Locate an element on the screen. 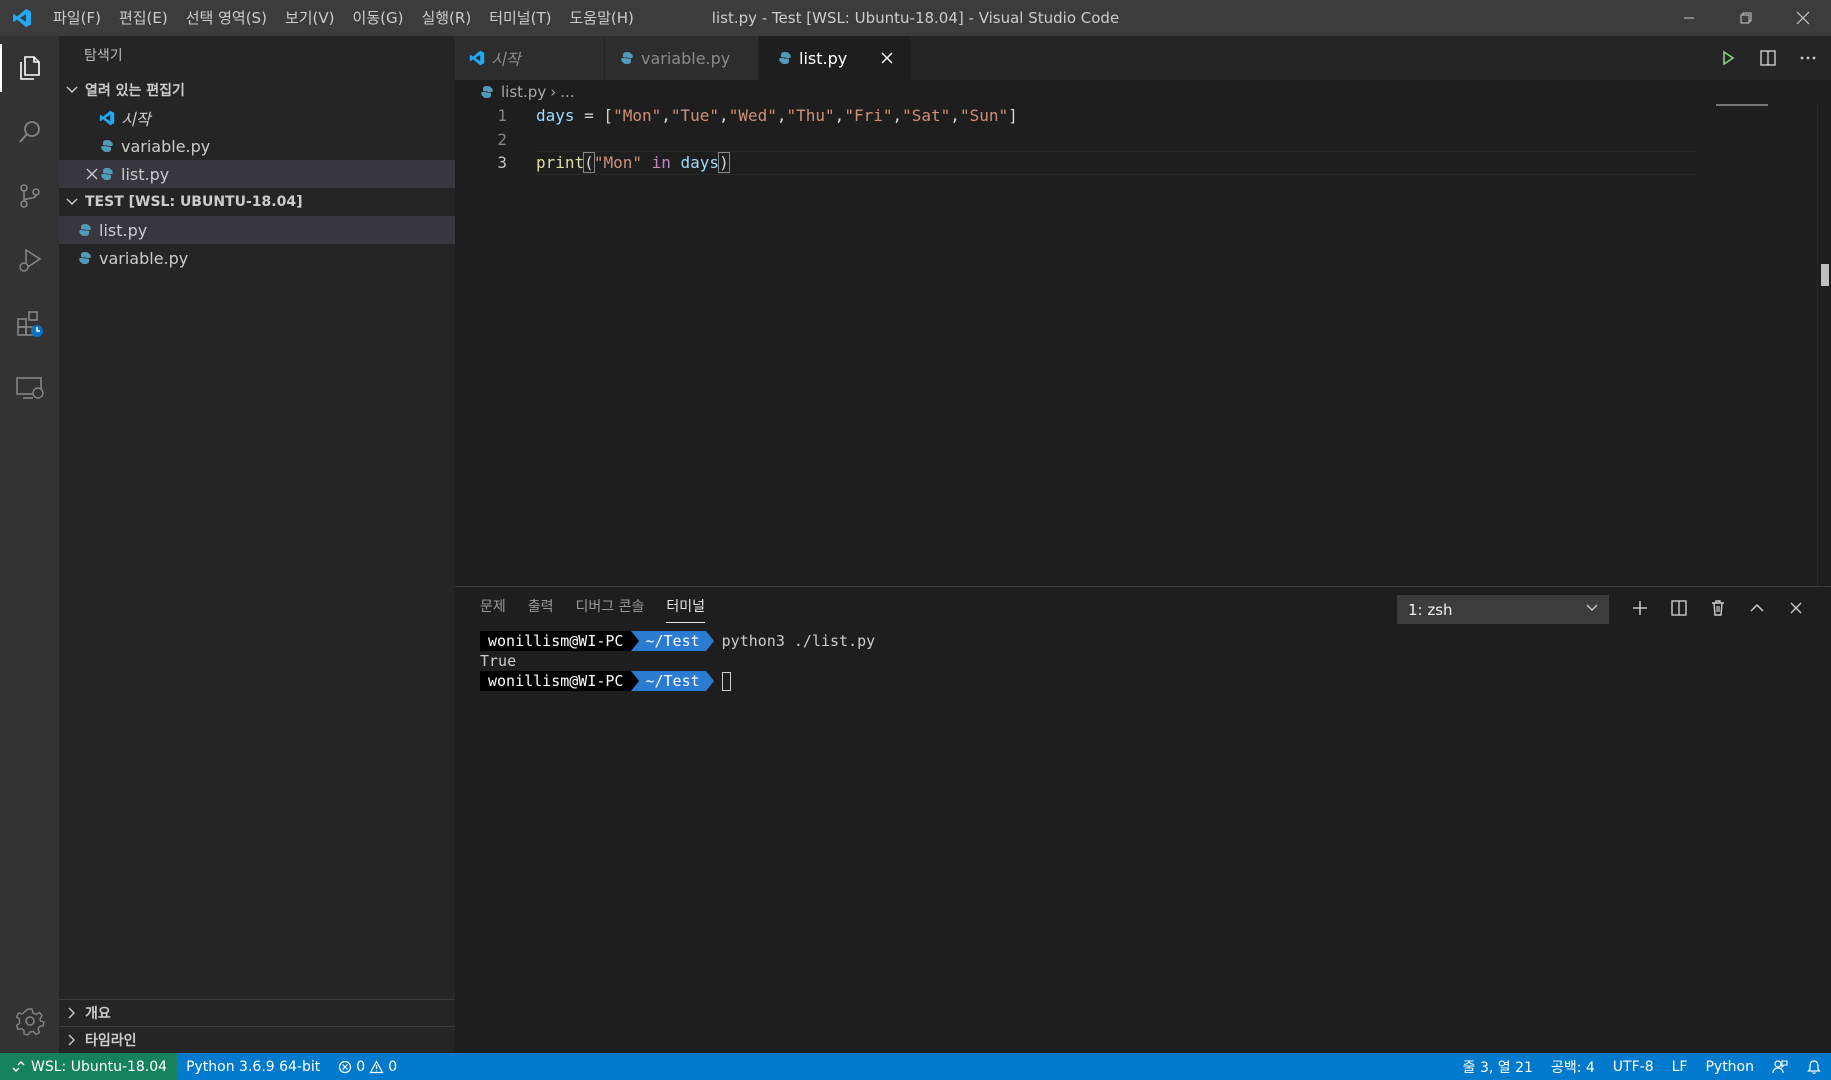  chevron-up-icon is located at coordinates (1757, 607).